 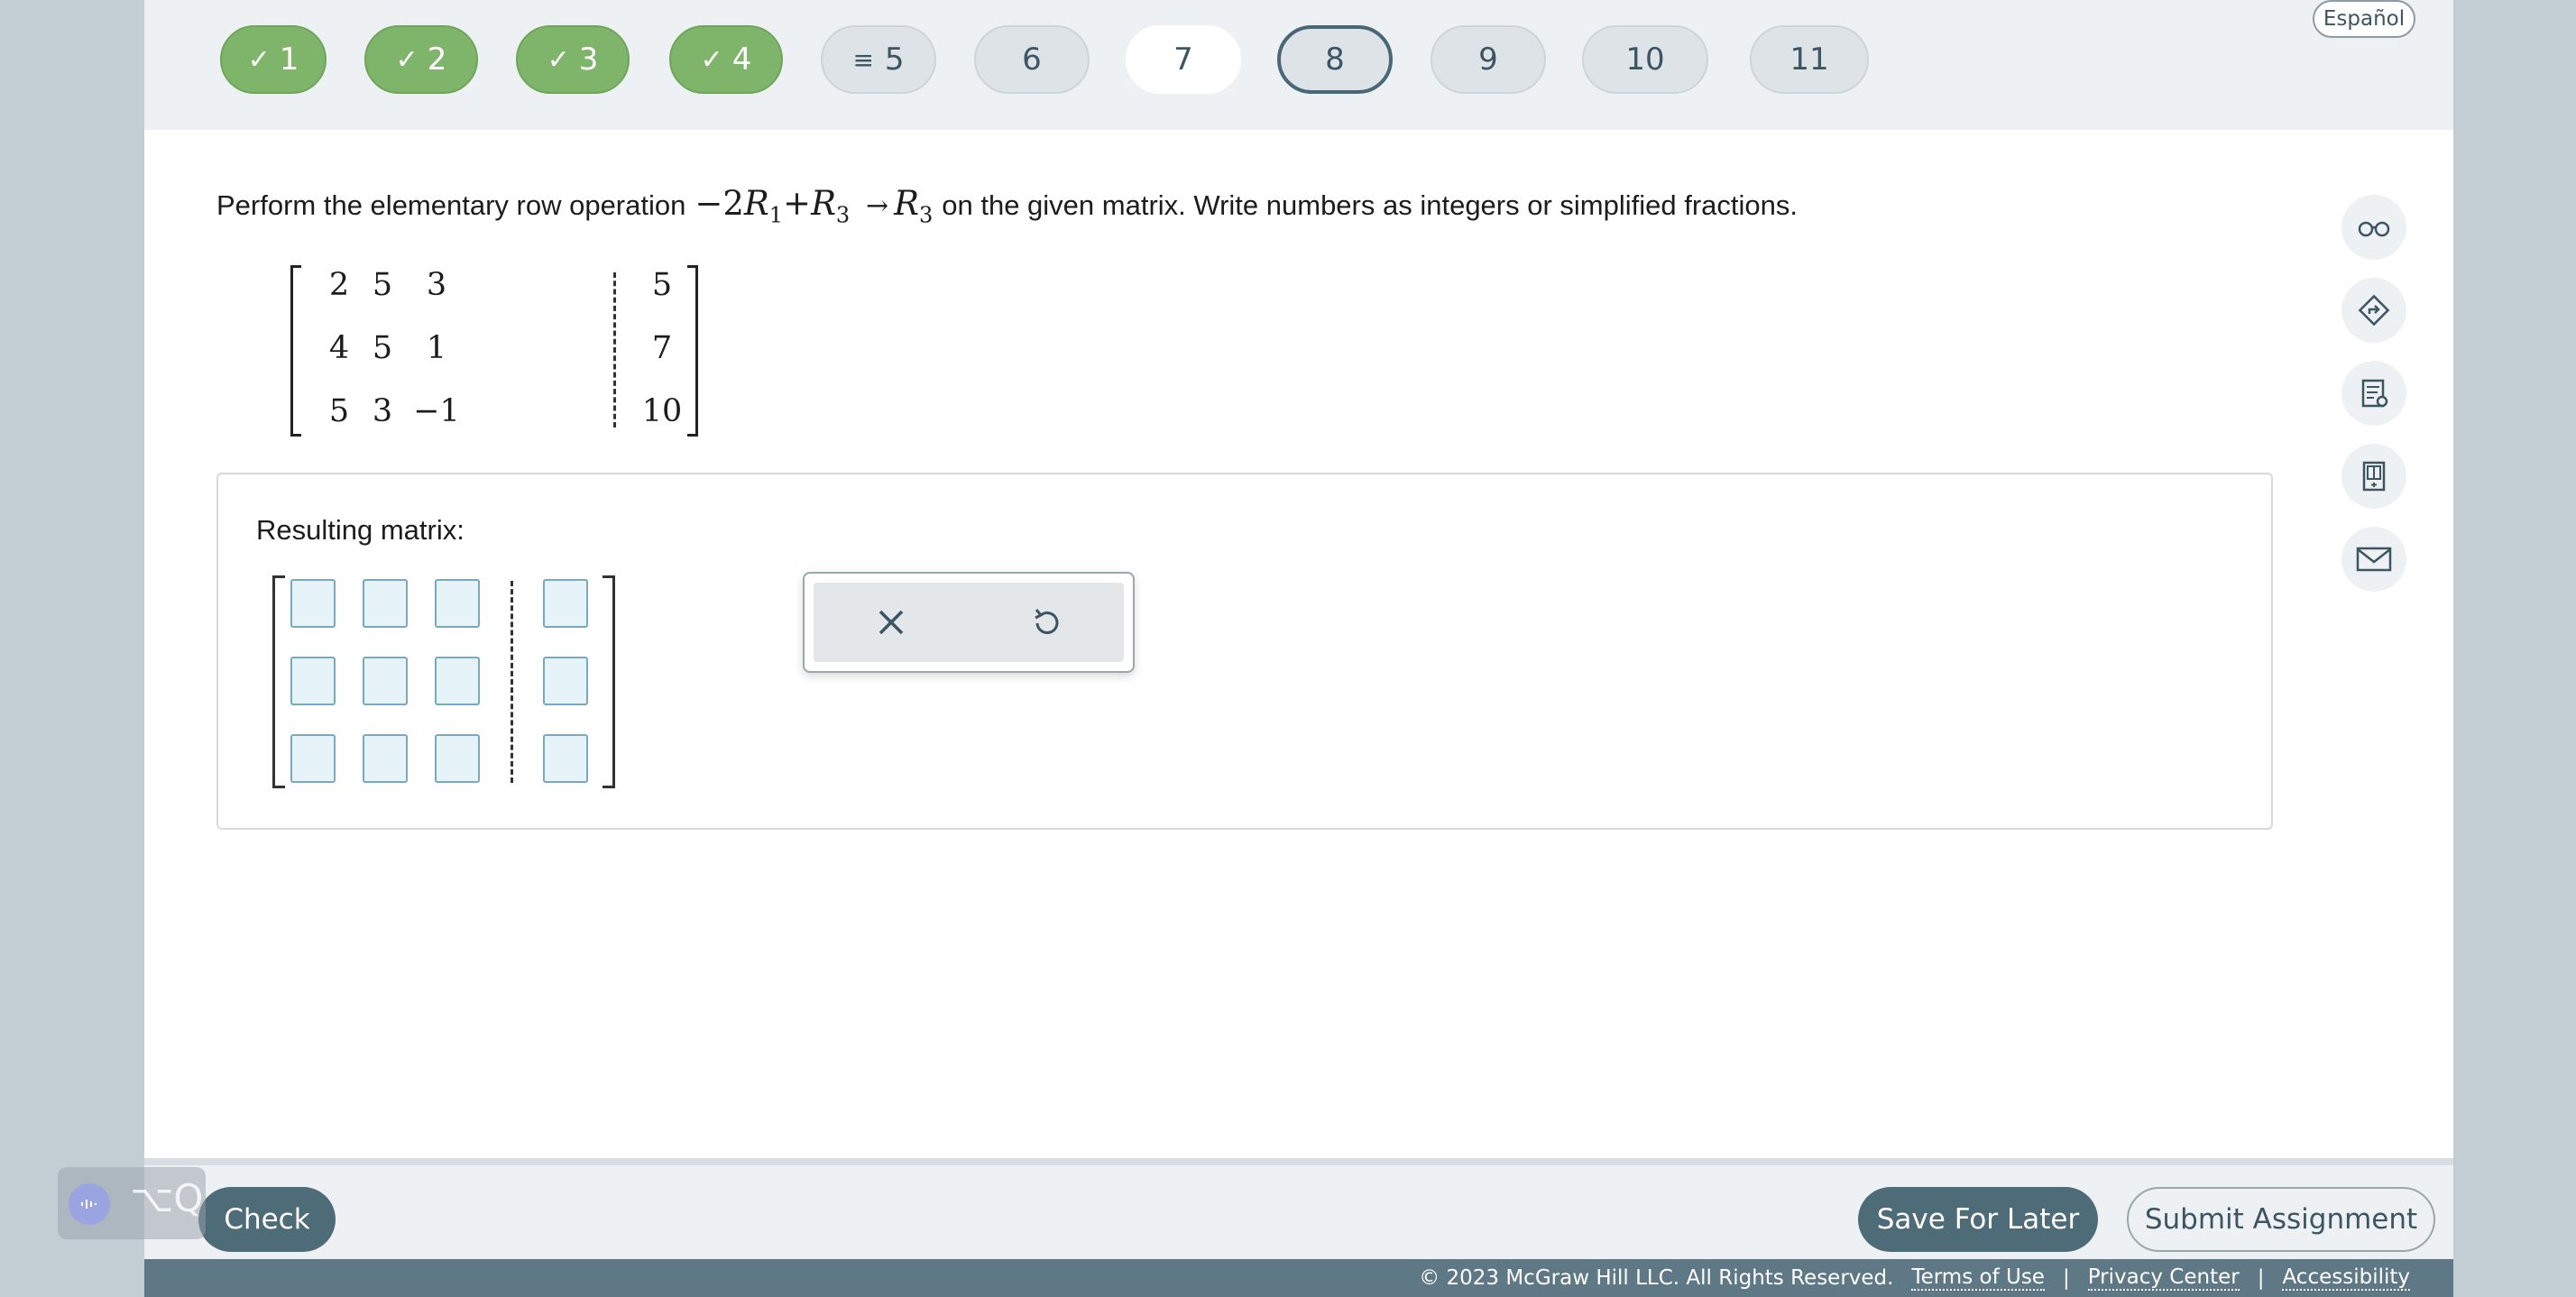 What do you see at coordinates (573, 59) in the screenshot?
I see `question-pill-3: ✓ 3` at bounding box center [573, 59].